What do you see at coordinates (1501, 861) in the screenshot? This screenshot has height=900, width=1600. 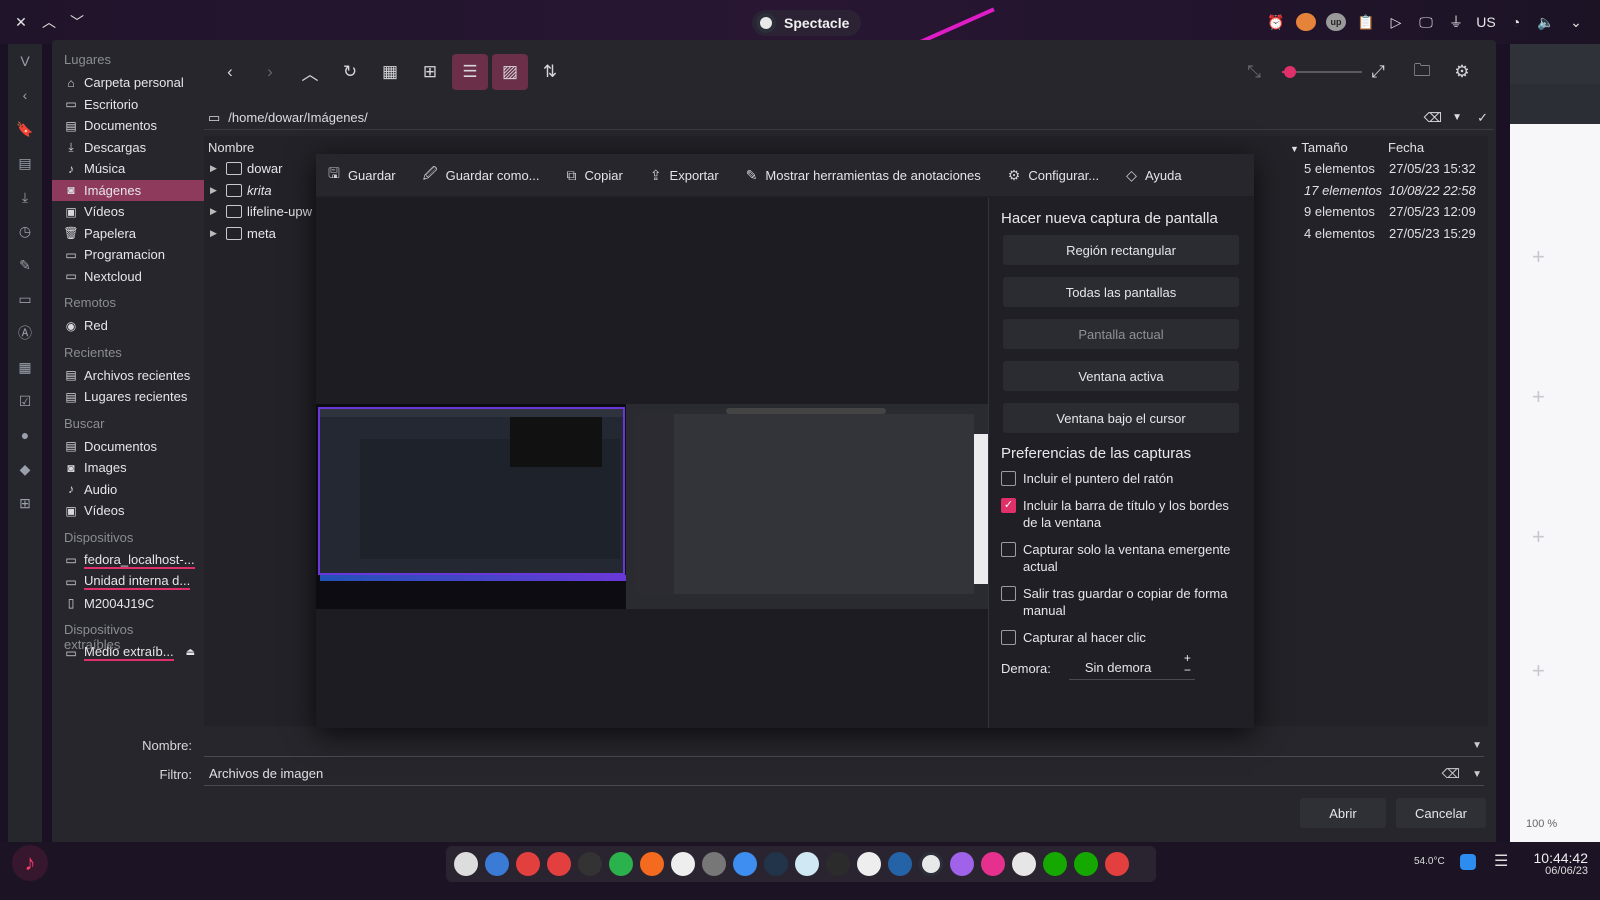 I see `menu-icon: ☰` at bounding box center [1501, 861].